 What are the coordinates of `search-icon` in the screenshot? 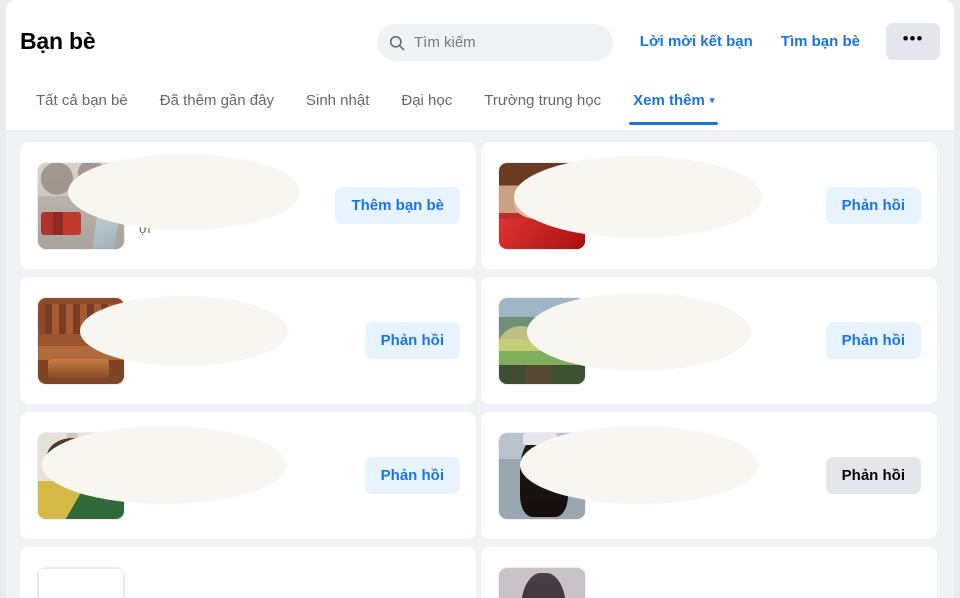 It's located at (397, 43).